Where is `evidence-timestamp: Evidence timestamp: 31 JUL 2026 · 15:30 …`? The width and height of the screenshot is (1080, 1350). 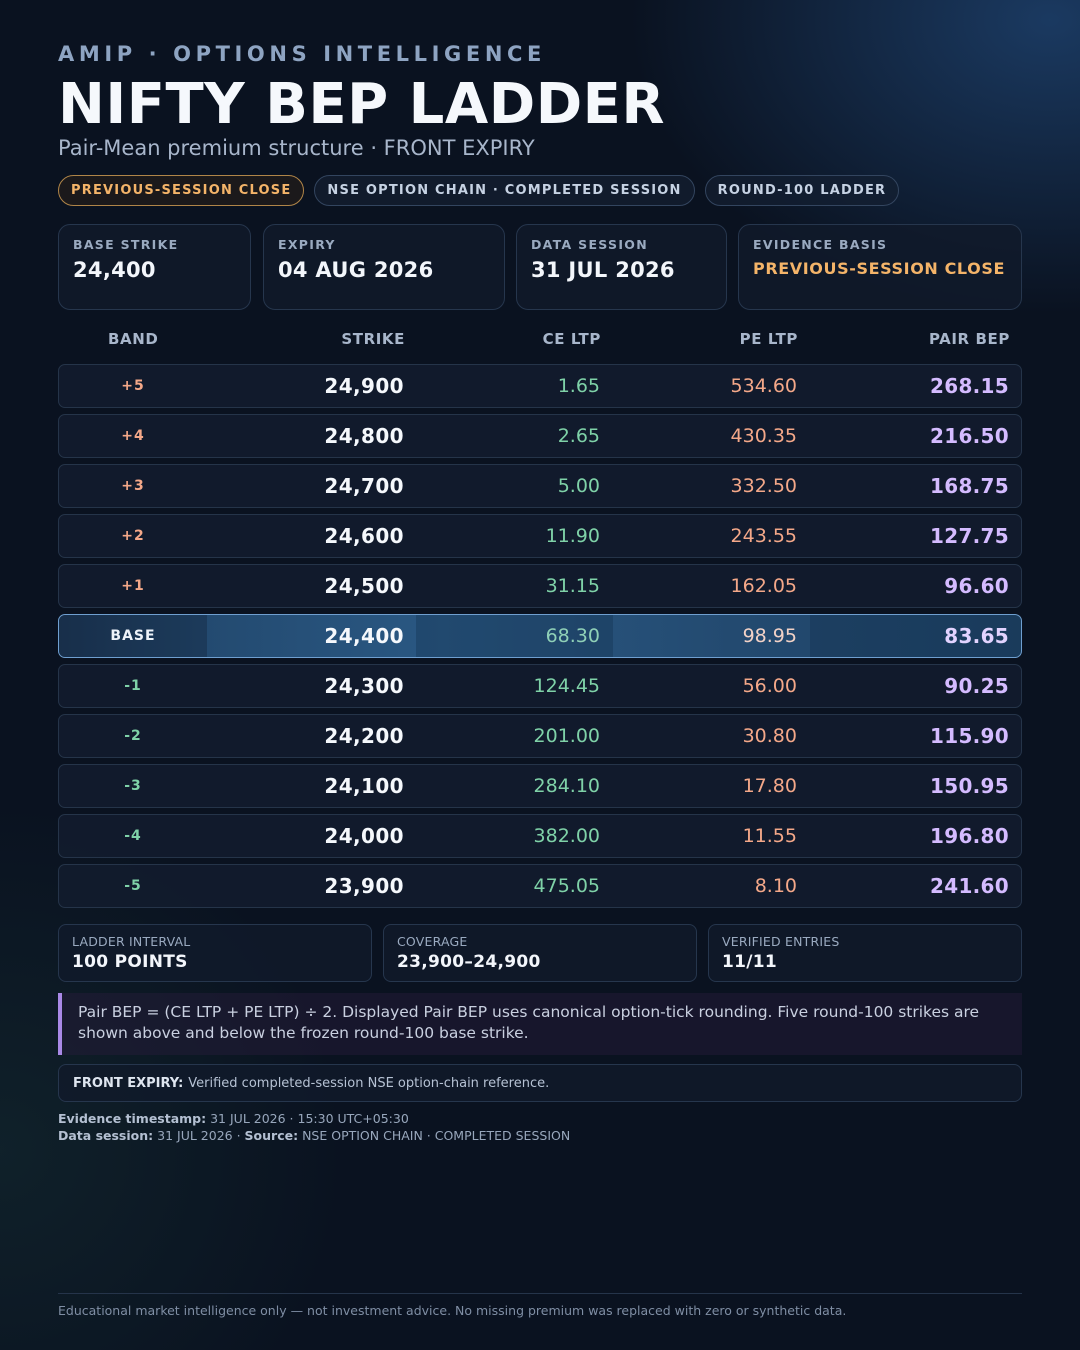
evidence-timestamp: Evidence timestamp: 31 JUL 2026 · 15:30 … is located at coordinates (233, 1118).